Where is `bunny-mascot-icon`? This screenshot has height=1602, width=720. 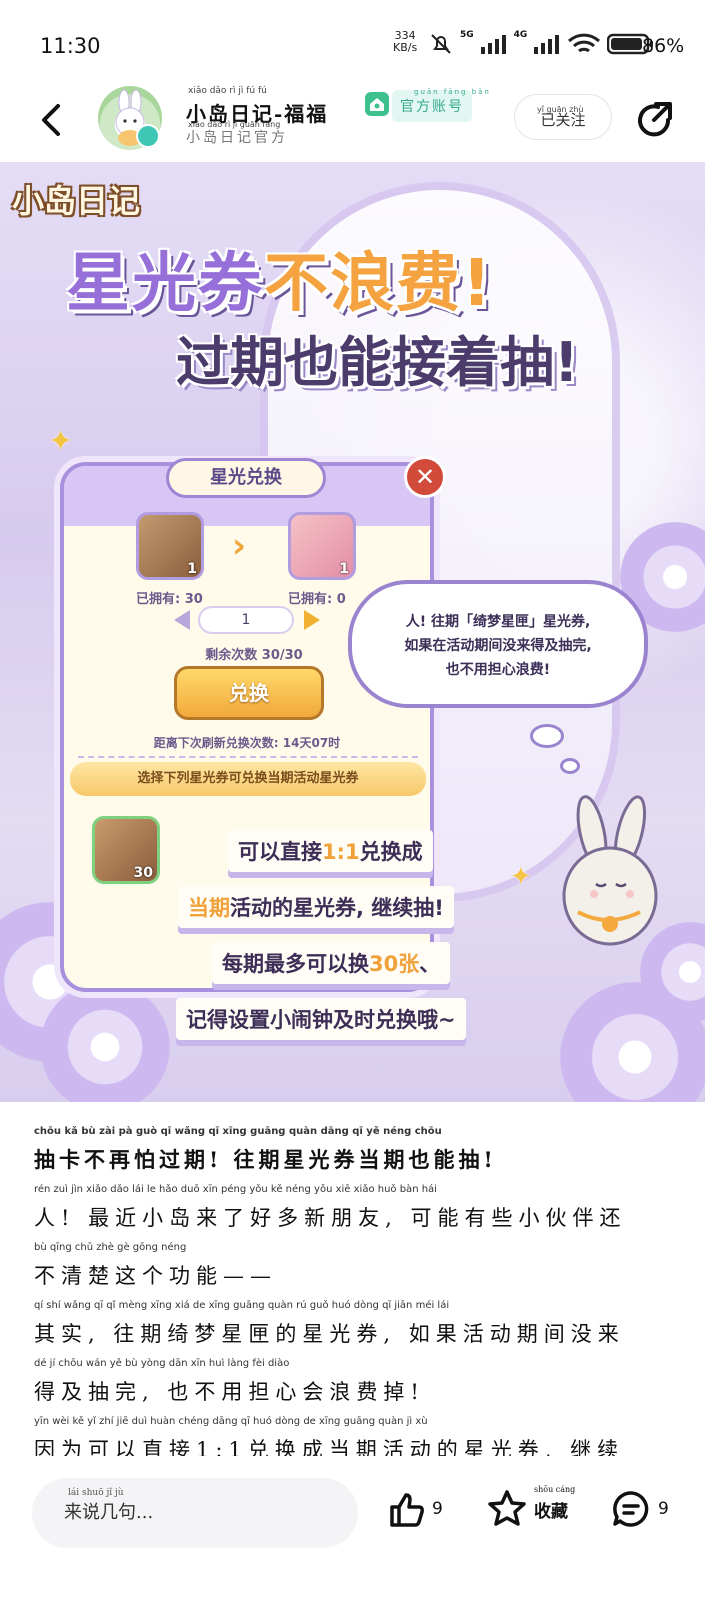 bunny-mascot-icon is located at coordinates (610, 870).